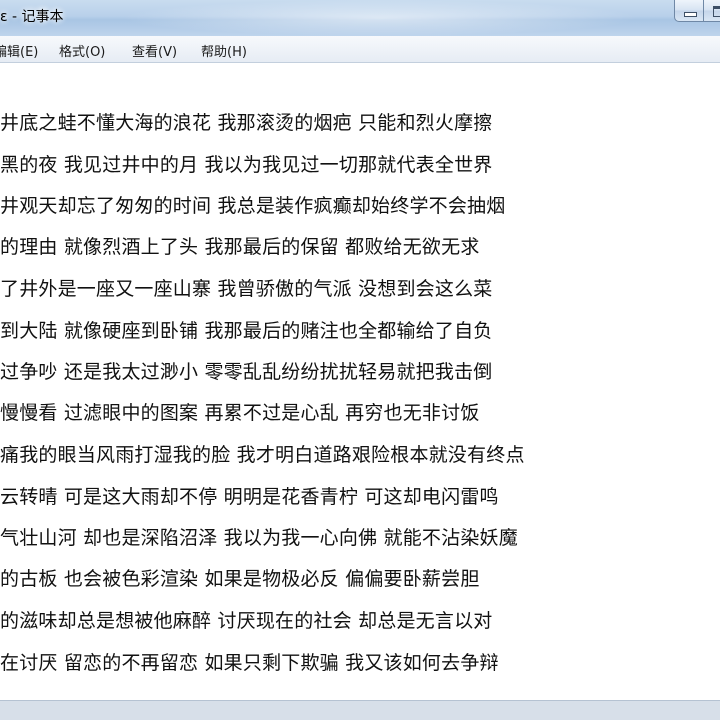  What do you see at coordinates (249, 497) in the screenshot?
I see `text-line: 云转晴 可是这大雨却不停 明明是花香青柠 可这却电闪雷鸣` at bounding box center [249, 497].